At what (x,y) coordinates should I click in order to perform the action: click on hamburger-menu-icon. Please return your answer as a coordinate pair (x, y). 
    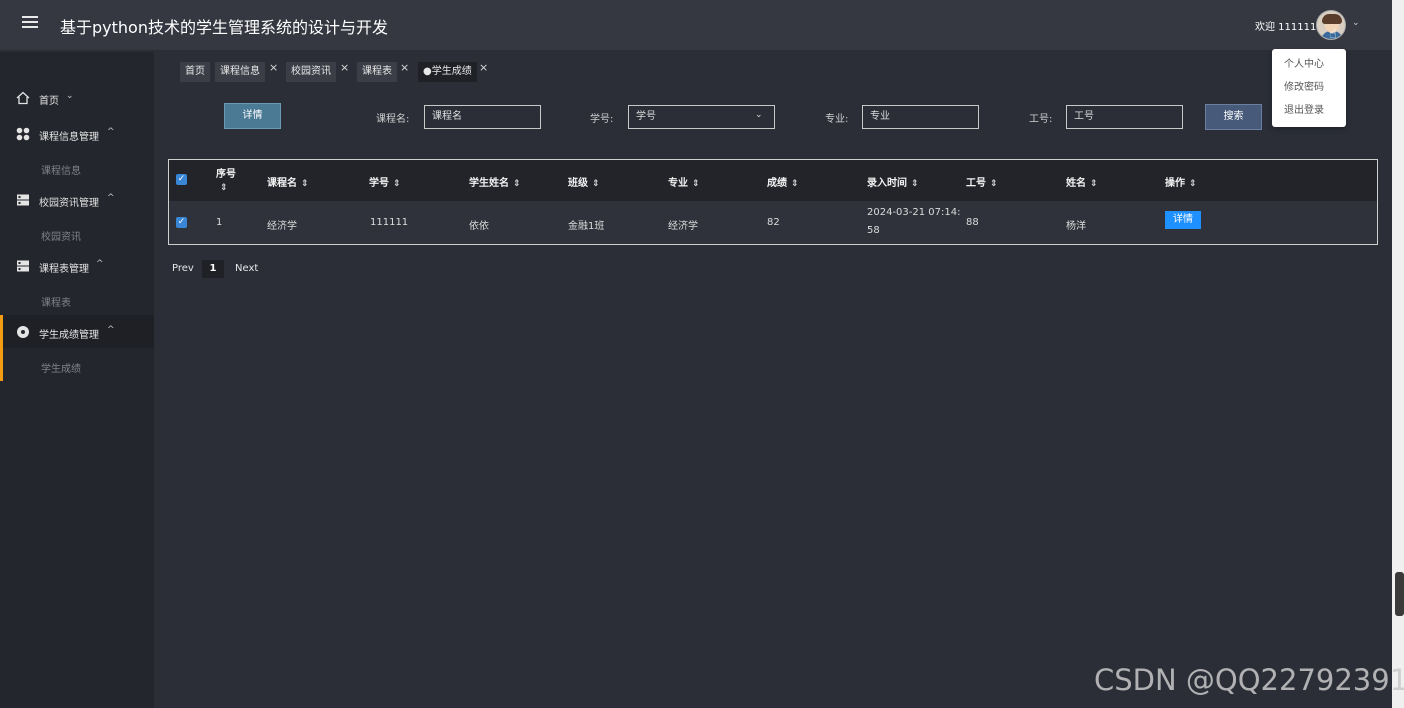
    Looking at the image, I should click on (30, 23).